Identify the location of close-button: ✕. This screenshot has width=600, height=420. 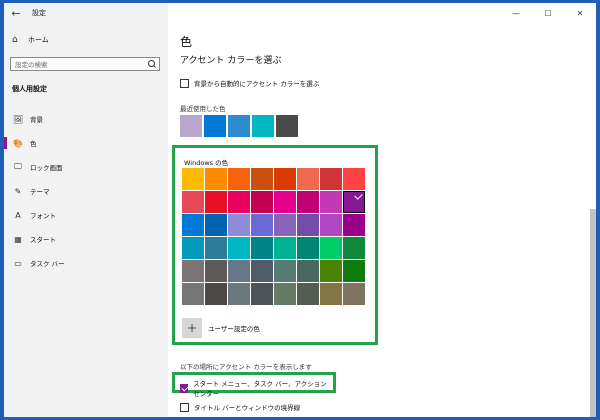
(580, 13).